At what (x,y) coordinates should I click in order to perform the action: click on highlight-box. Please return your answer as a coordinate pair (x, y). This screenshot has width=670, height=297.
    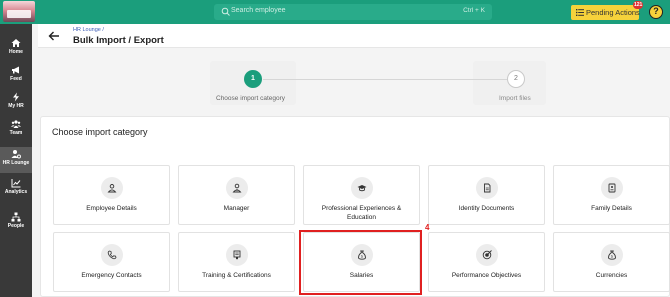
    Looking at the image, I should click on (360, 262).